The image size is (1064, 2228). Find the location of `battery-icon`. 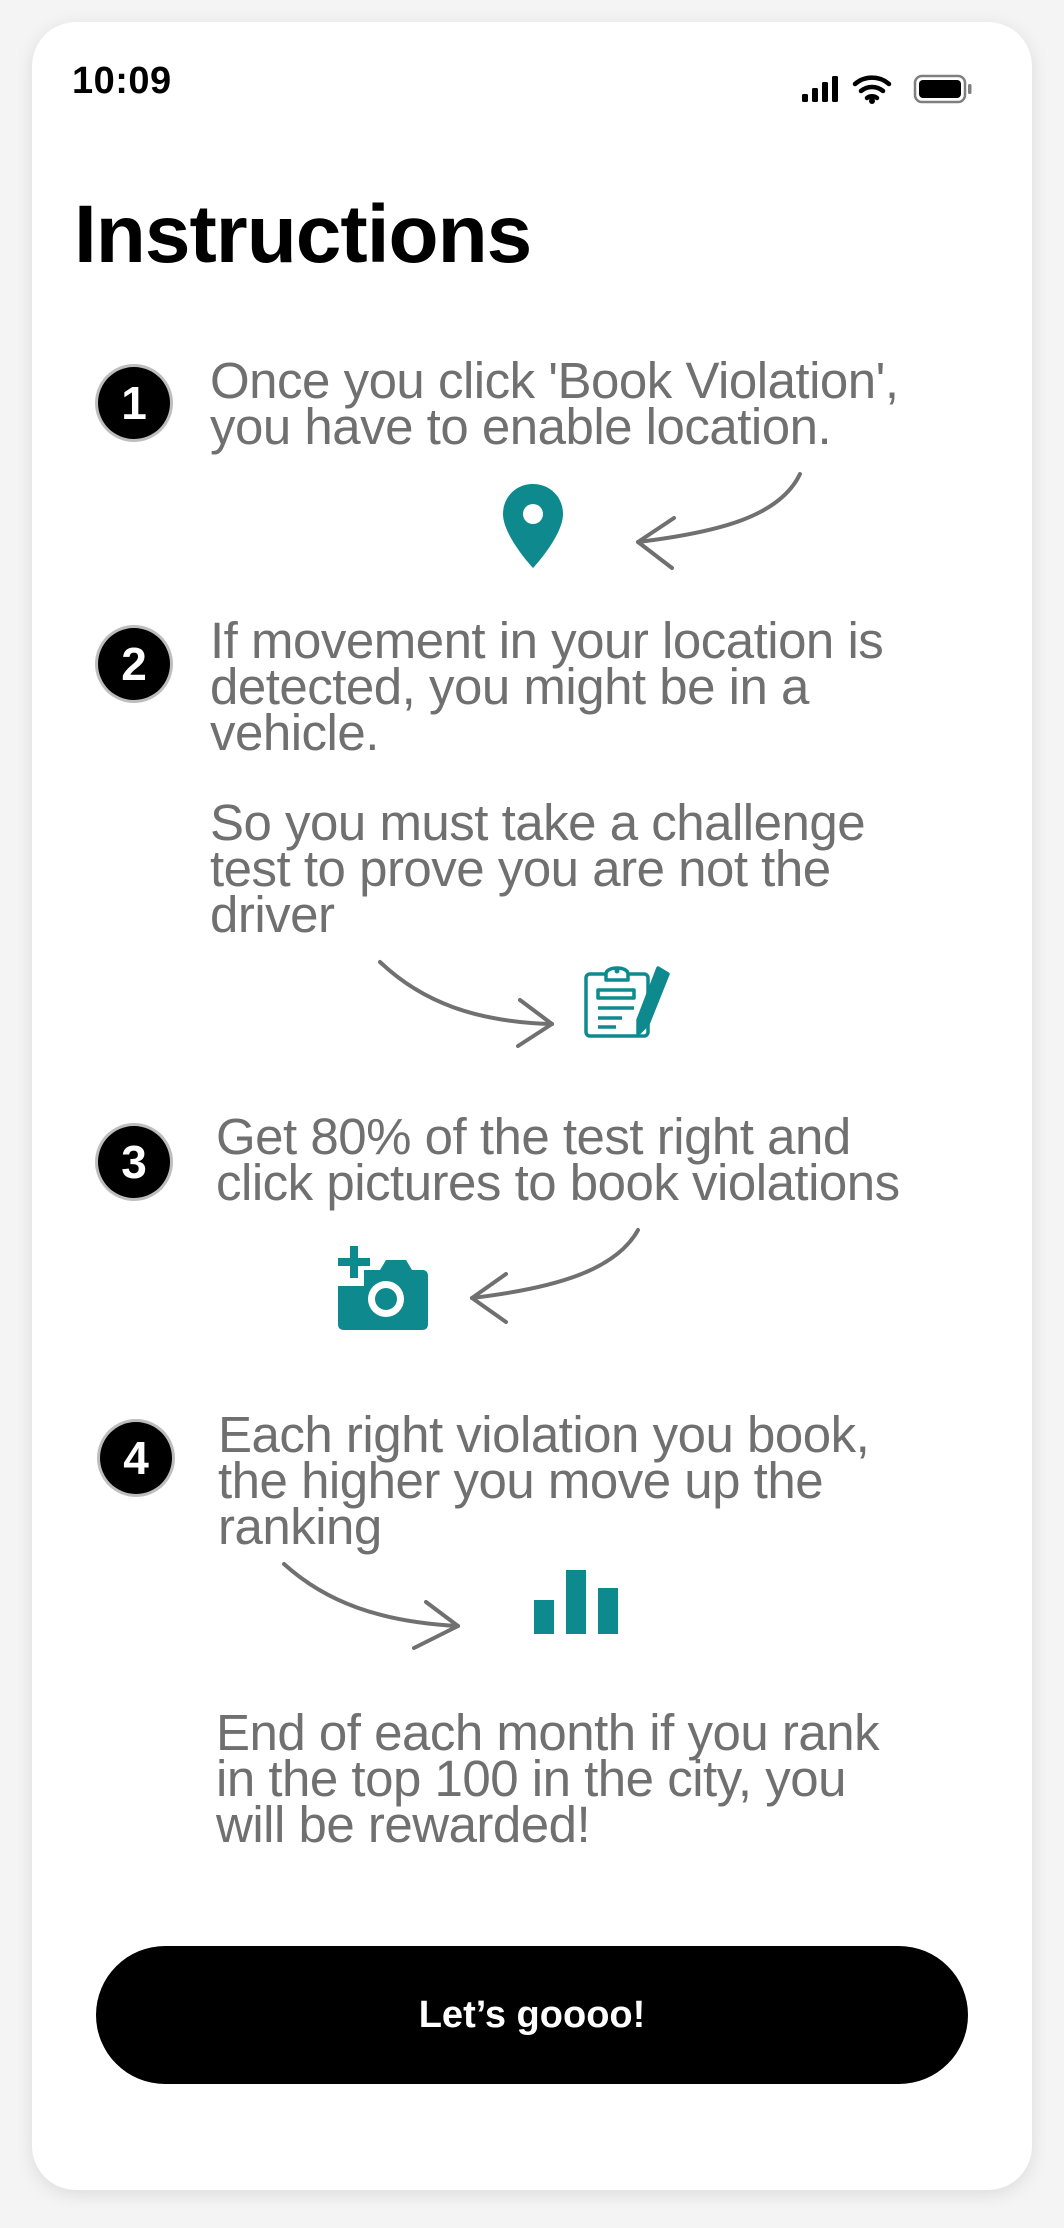

battery-icon is located at coordinates (942, 89).